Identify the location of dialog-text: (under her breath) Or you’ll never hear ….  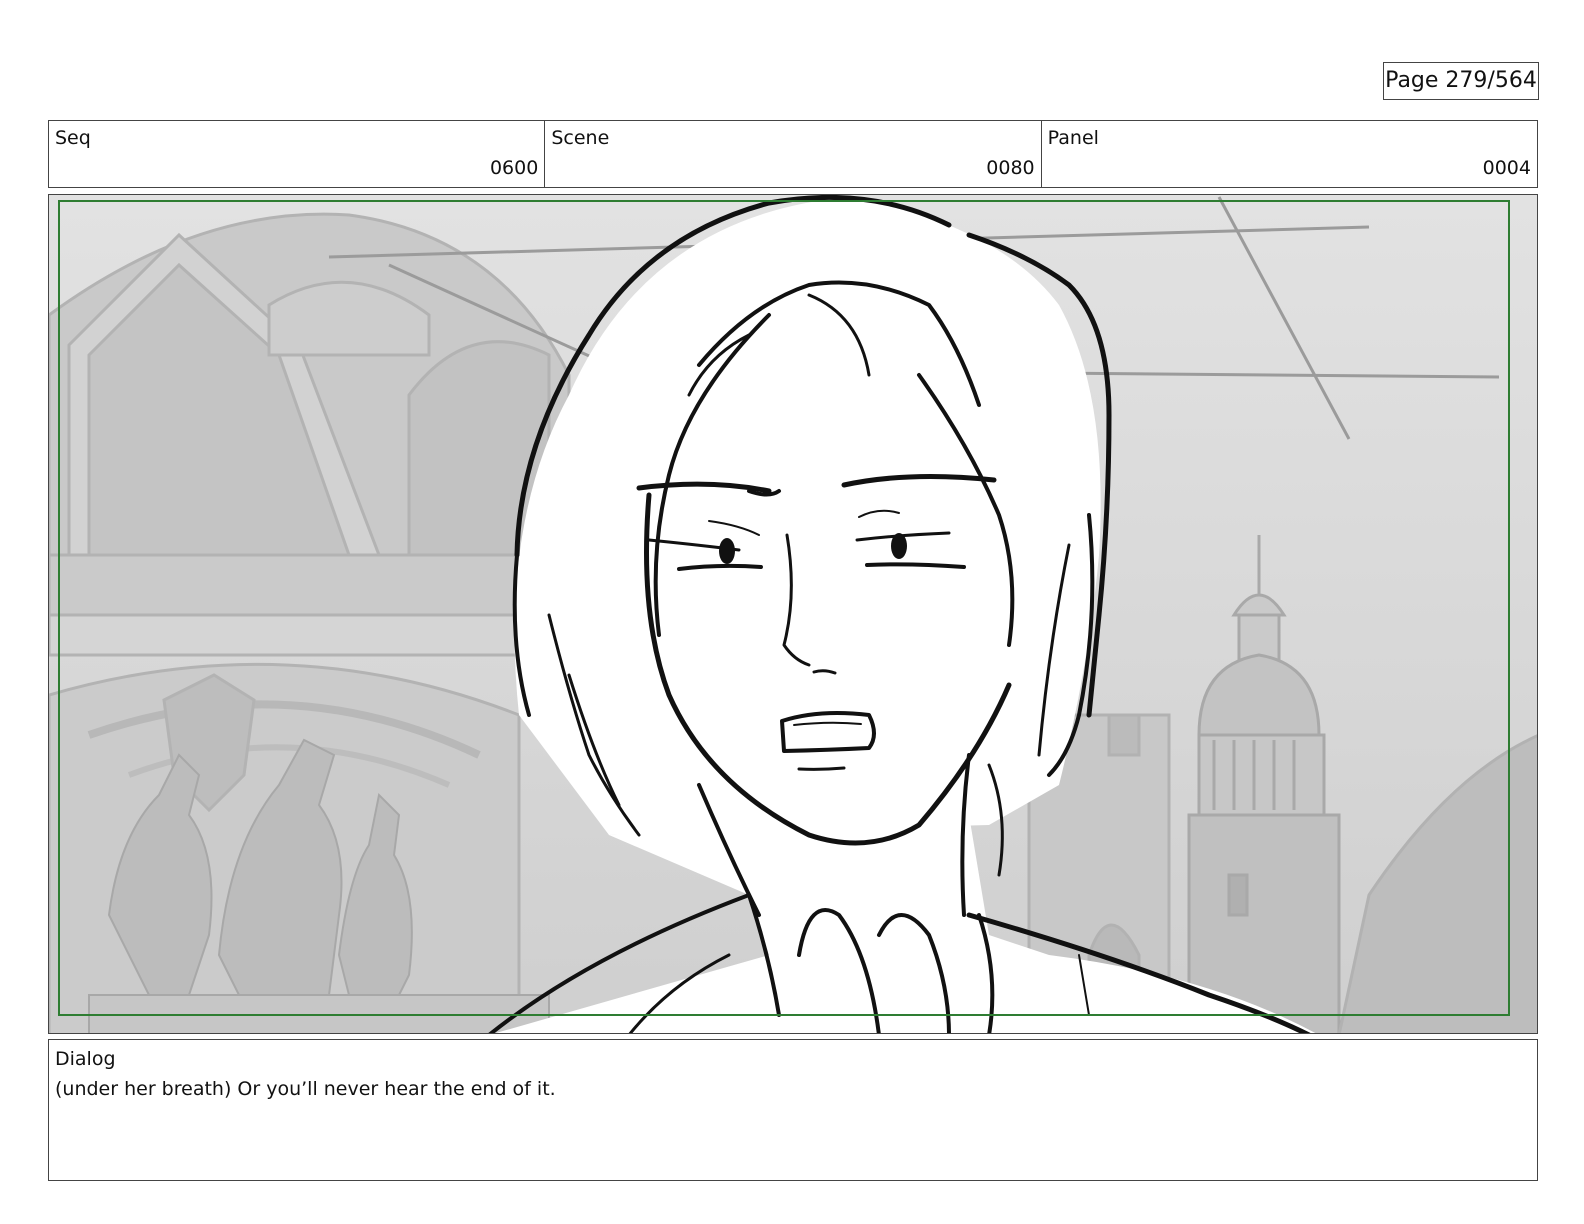
(305, 1089).